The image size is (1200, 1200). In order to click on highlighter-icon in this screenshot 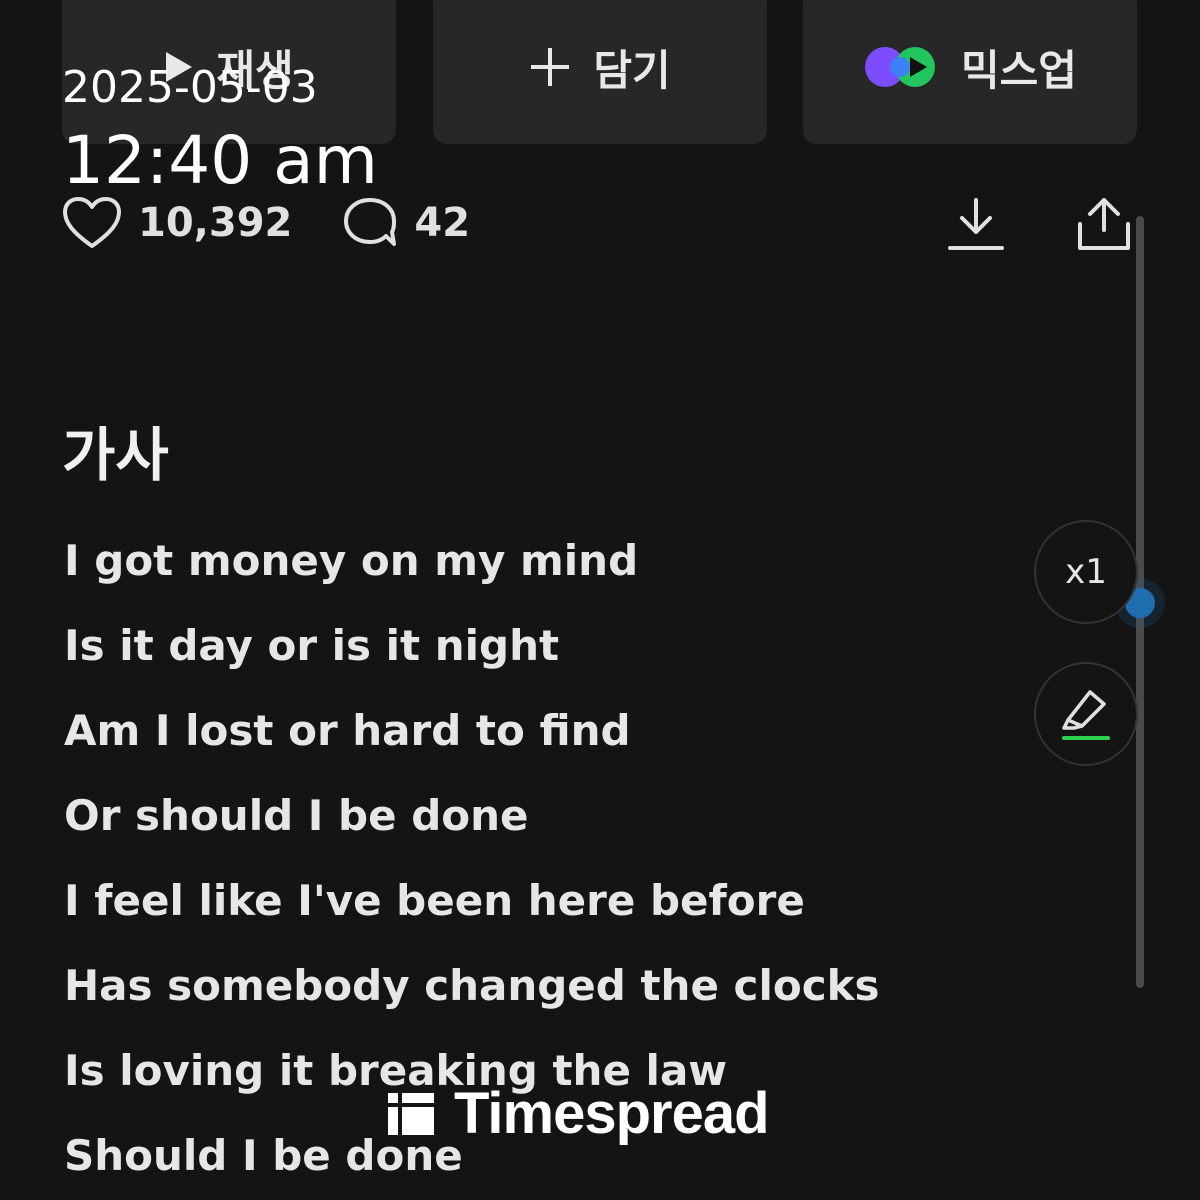, I will do `click(1086, 715)`.